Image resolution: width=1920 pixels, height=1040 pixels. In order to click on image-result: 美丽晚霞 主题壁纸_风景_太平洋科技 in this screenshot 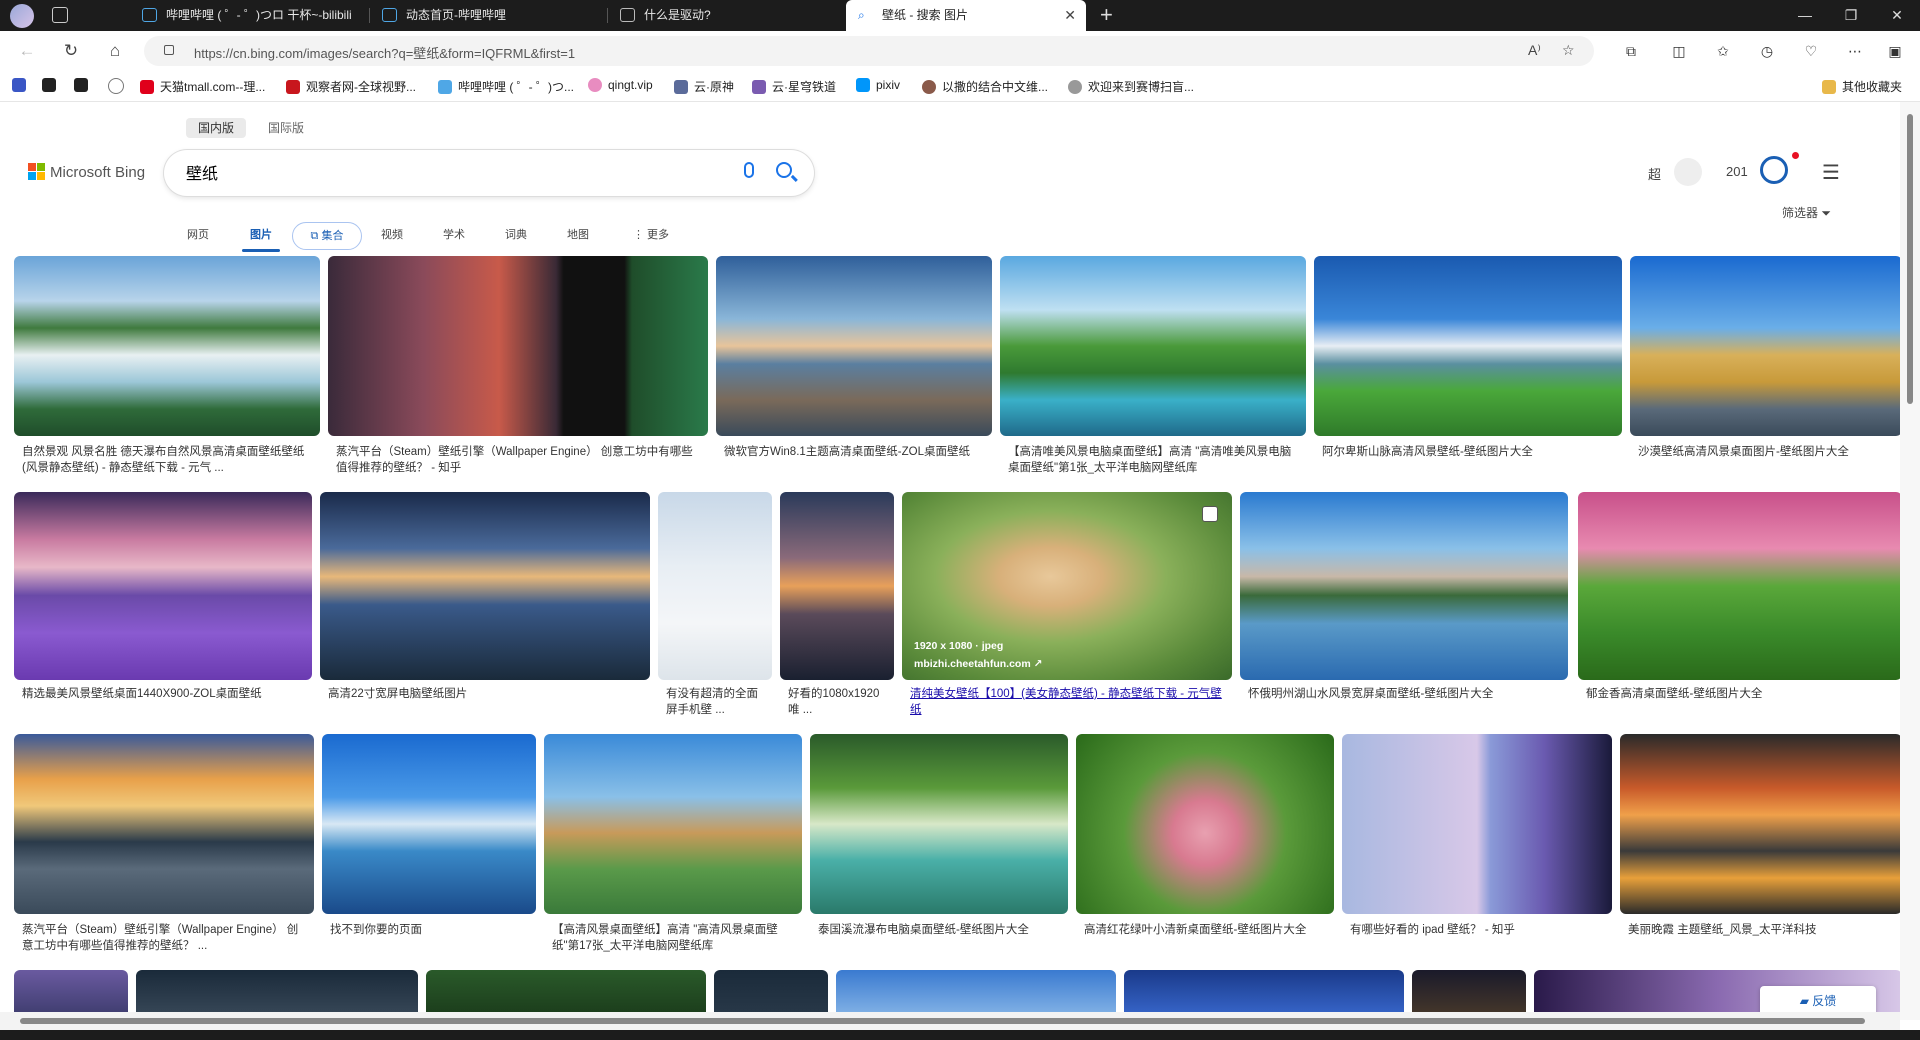, I will do `click(1760, 854)`.